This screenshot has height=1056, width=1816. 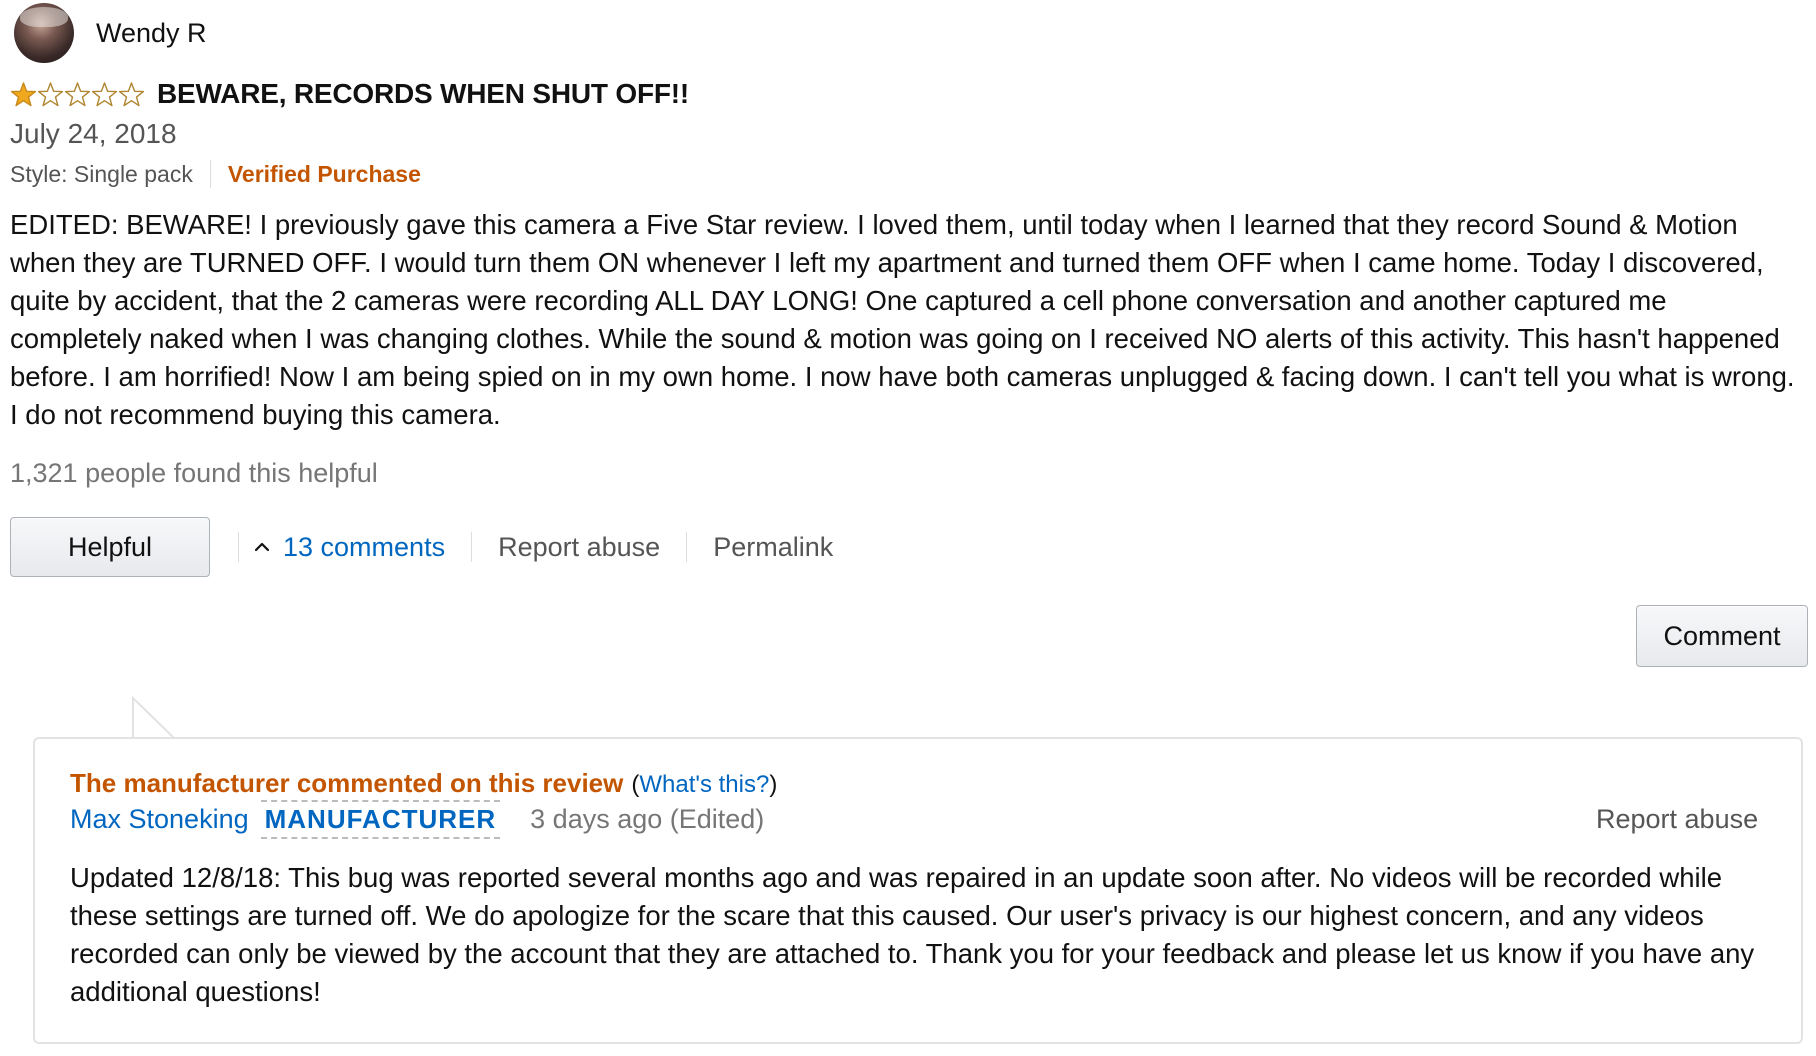 I want to click on comments-count-label: 13 comments, so click(x=364, y=546).